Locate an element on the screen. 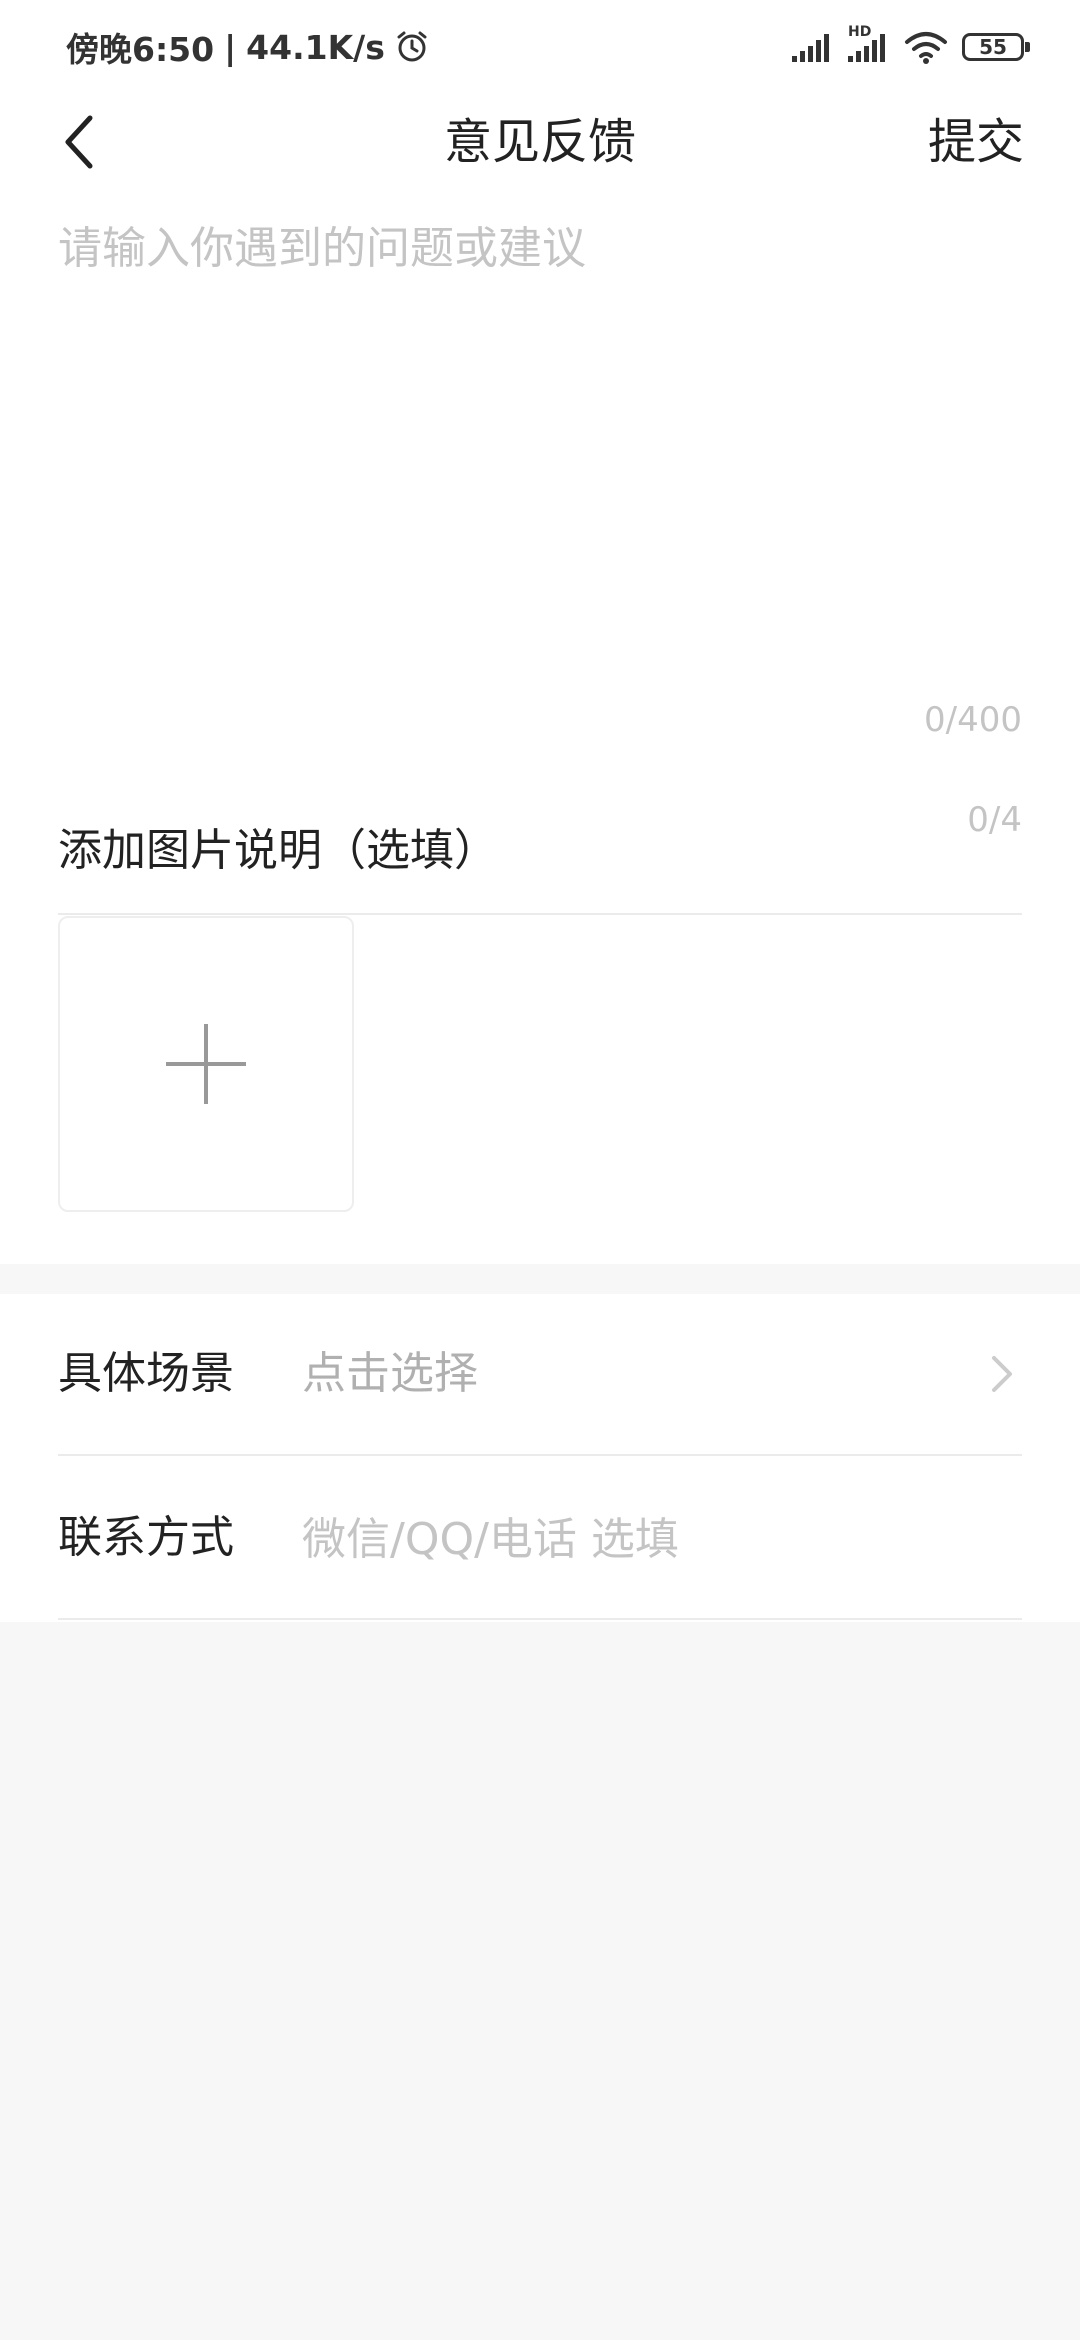 The image size is (1080, 2340). submit-button: 提交 is located at coordinates (976, 142).